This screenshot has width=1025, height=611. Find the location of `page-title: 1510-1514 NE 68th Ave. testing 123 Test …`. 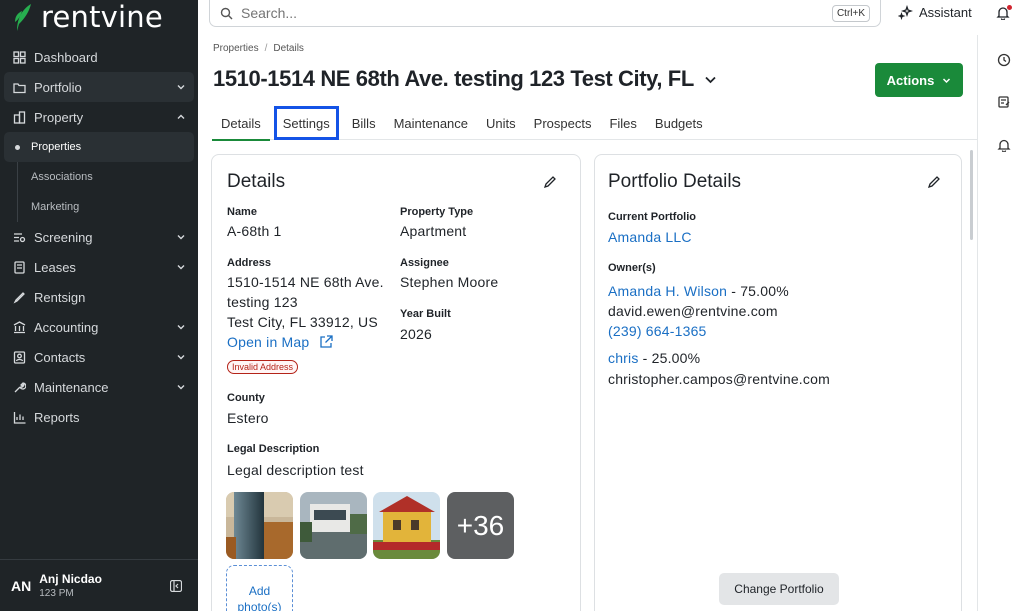

page-title: 1510-1514 NE 68th Ave. testing 123 Test … is located at coordinates (465, 79).